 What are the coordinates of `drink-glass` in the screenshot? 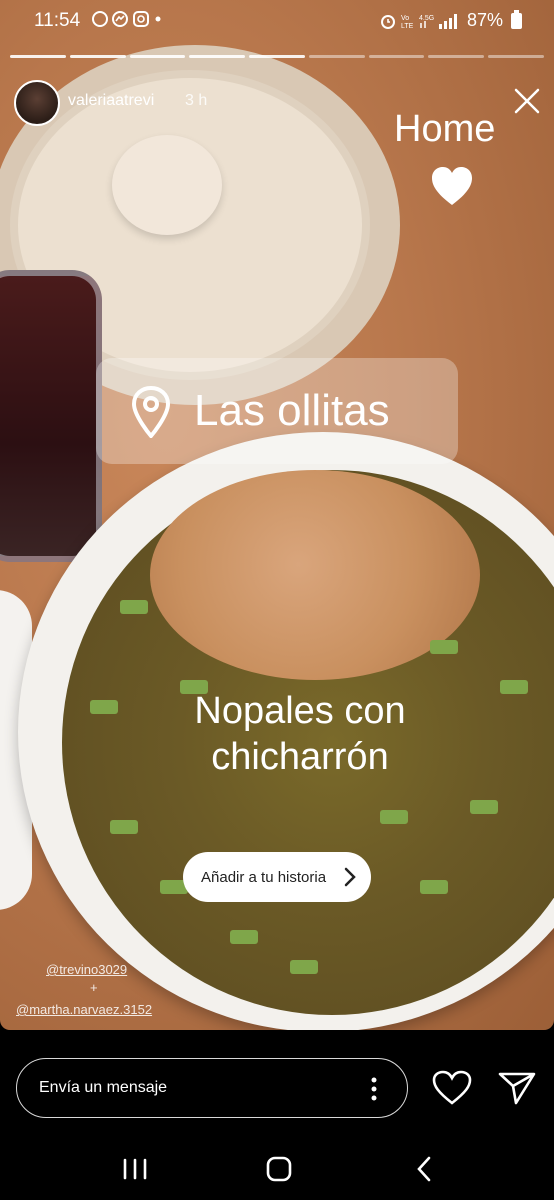 It's located at (51, 416).